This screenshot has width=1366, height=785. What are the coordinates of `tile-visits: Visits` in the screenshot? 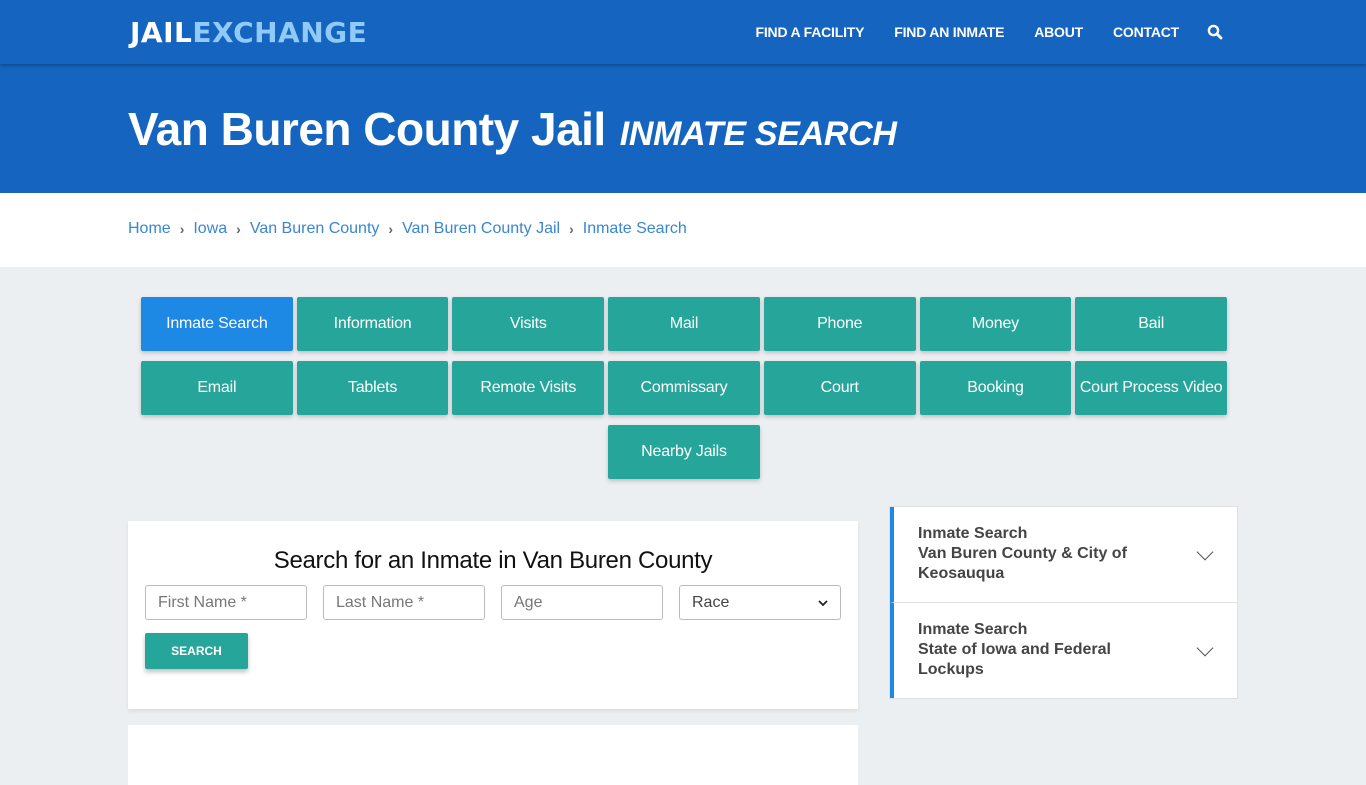 It's located at (528, 324).